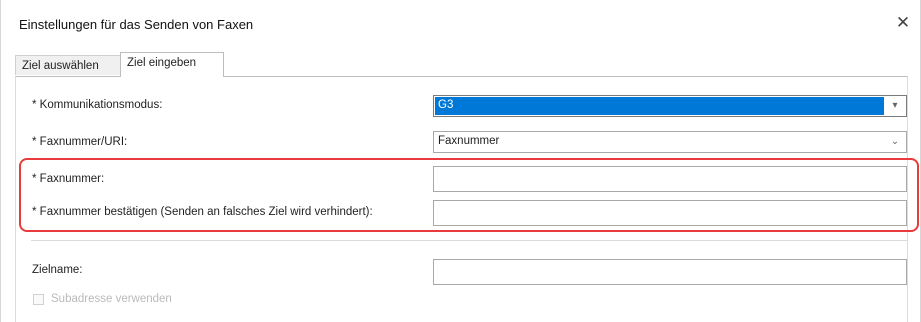  What do you see at coordinates (469, 240) in the screenshot?
I see `divider` at bounding box center [469, 240].